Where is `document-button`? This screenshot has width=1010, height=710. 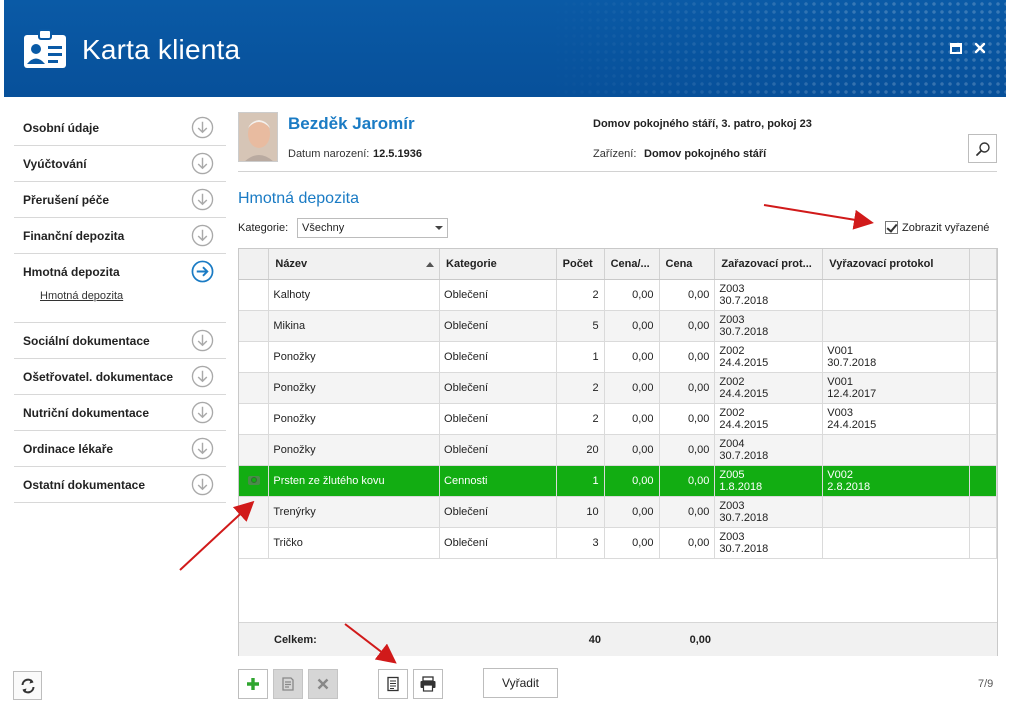
document-button is located at coordinates (393, 684).